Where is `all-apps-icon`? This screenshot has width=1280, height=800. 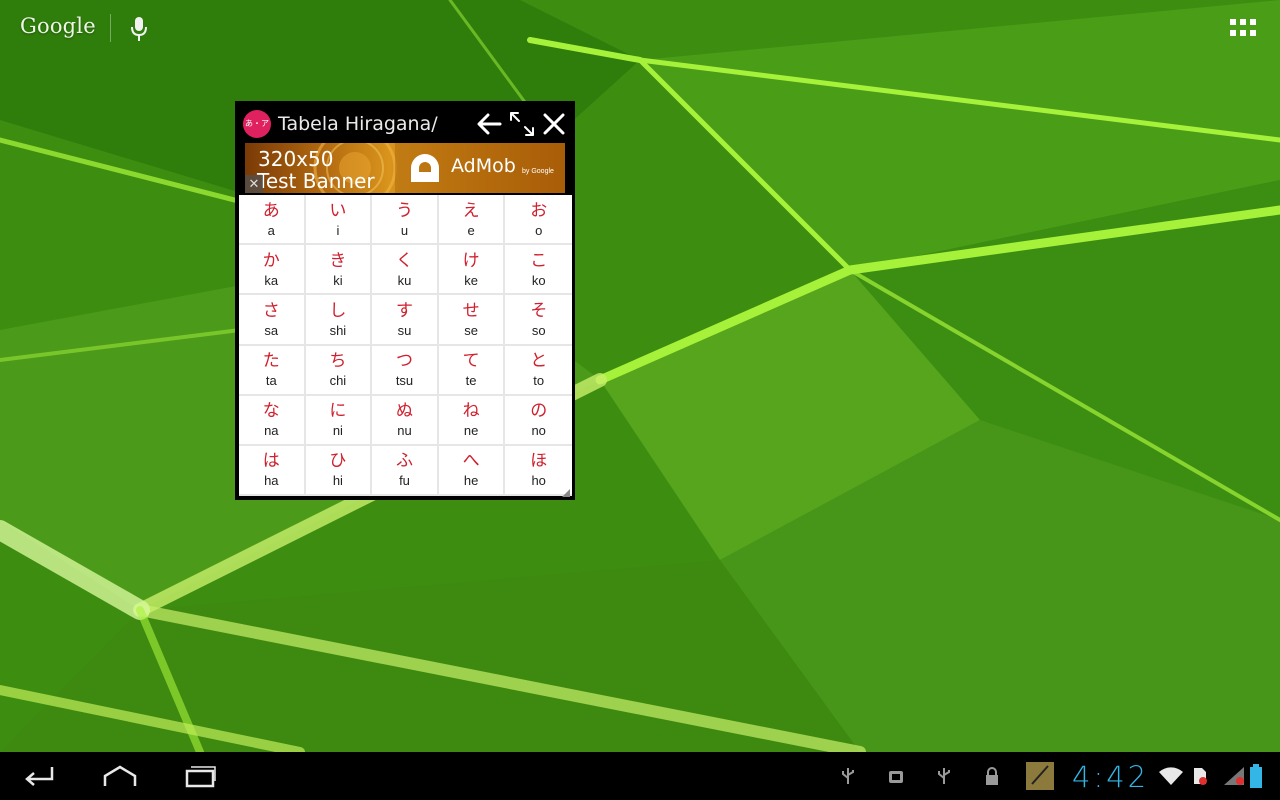
all-apps-icon is located at coordinates (1244, 28).